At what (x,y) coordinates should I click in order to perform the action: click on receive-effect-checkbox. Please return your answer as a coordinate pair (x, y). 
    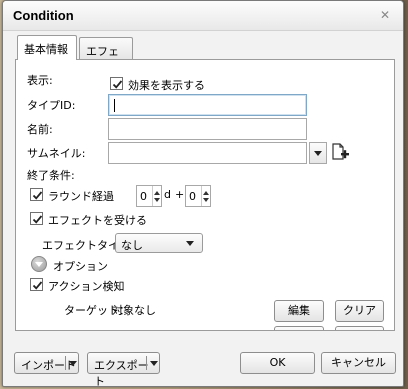
    Looking at the image, I should click on (36, 218).